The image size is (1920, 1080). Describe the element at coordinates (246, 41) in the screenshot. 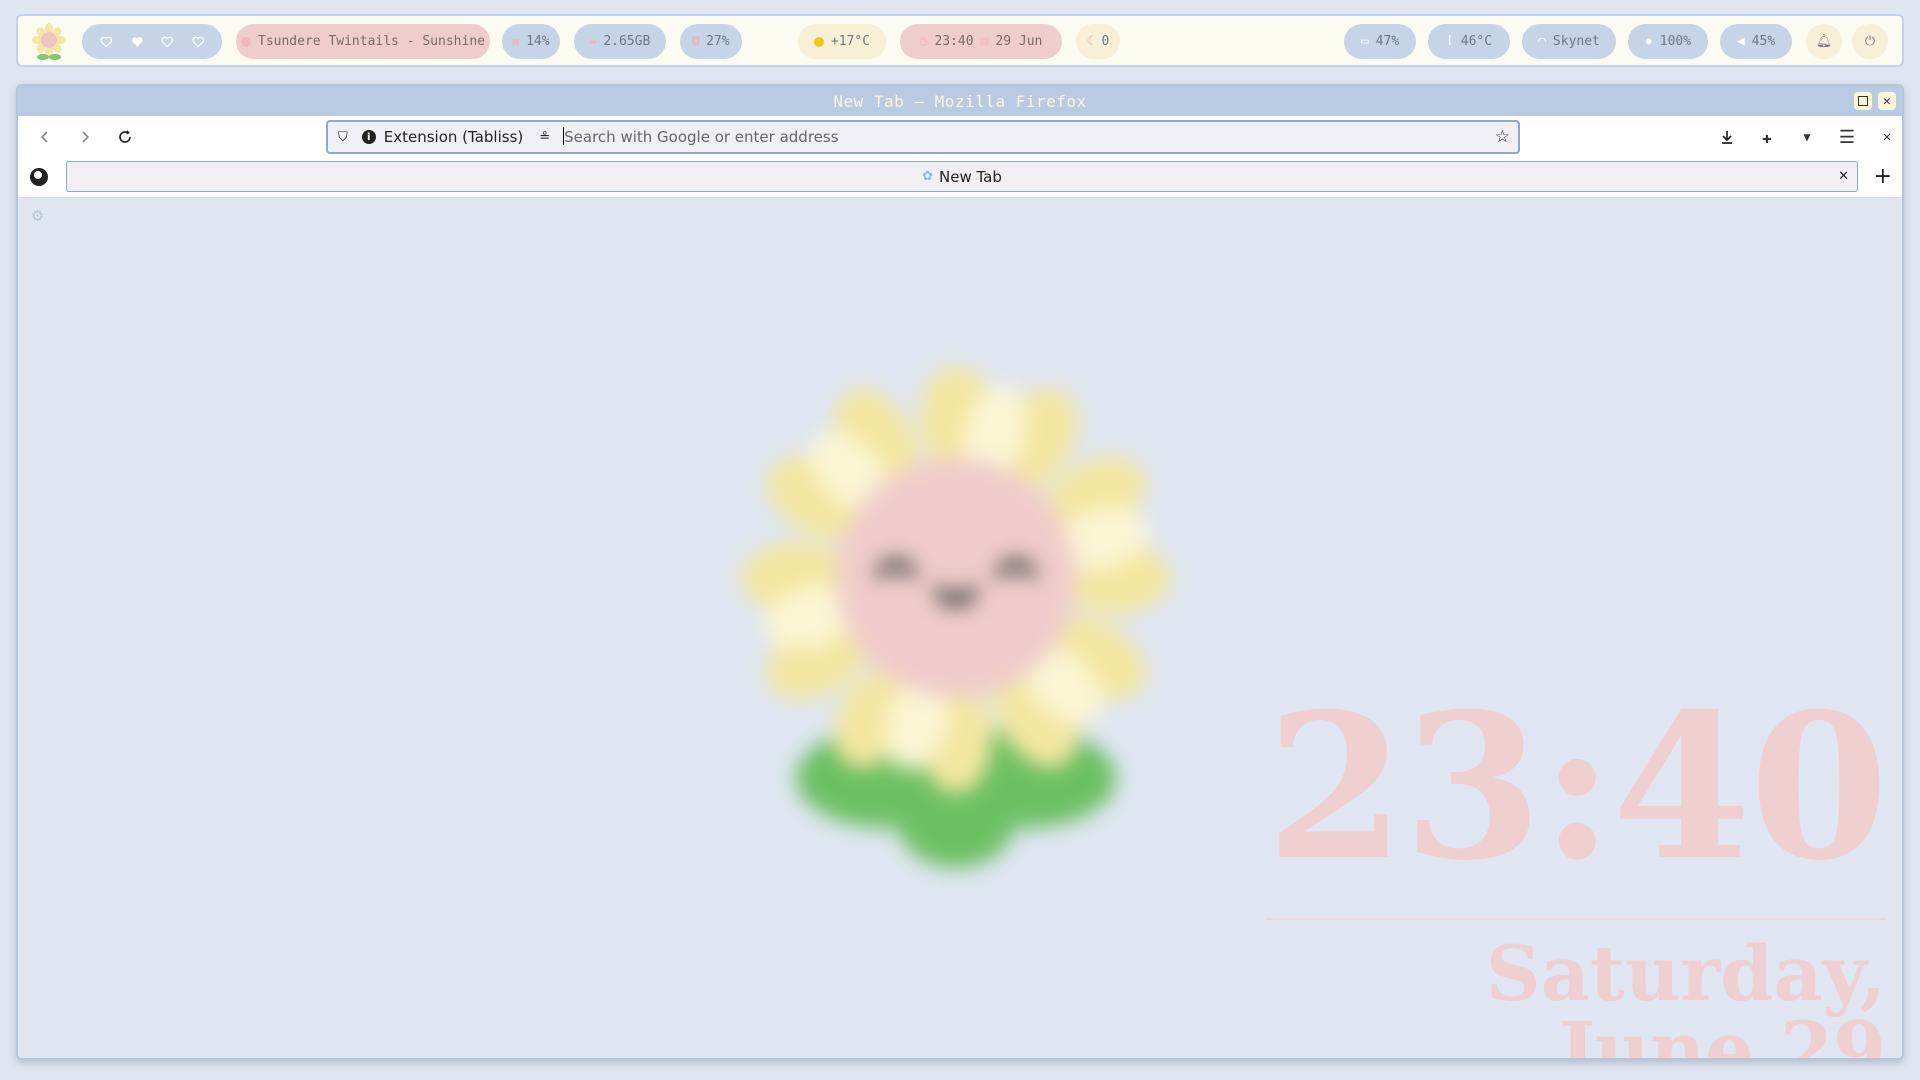

I see `music-icon` at that location.